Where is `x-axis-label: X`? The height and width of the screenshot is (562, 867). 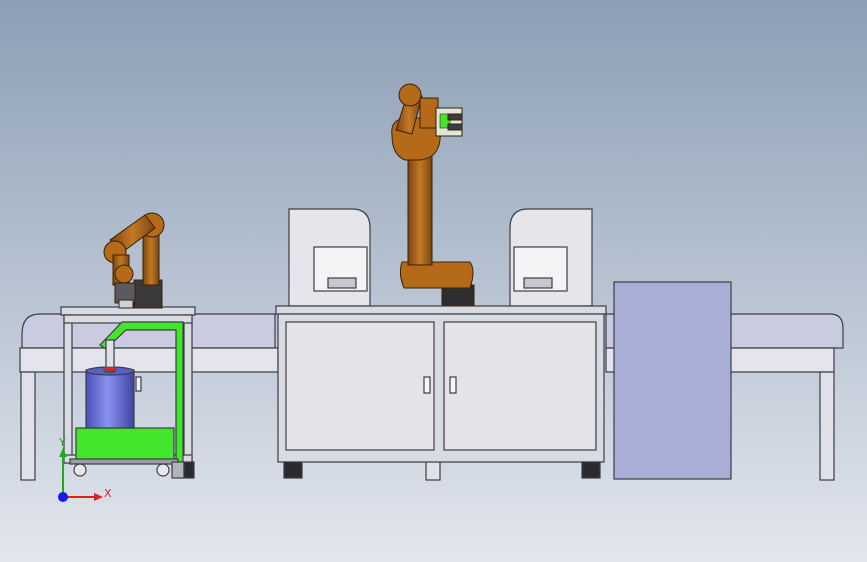
x-axis-label: X is located at coordinates (108, 493).